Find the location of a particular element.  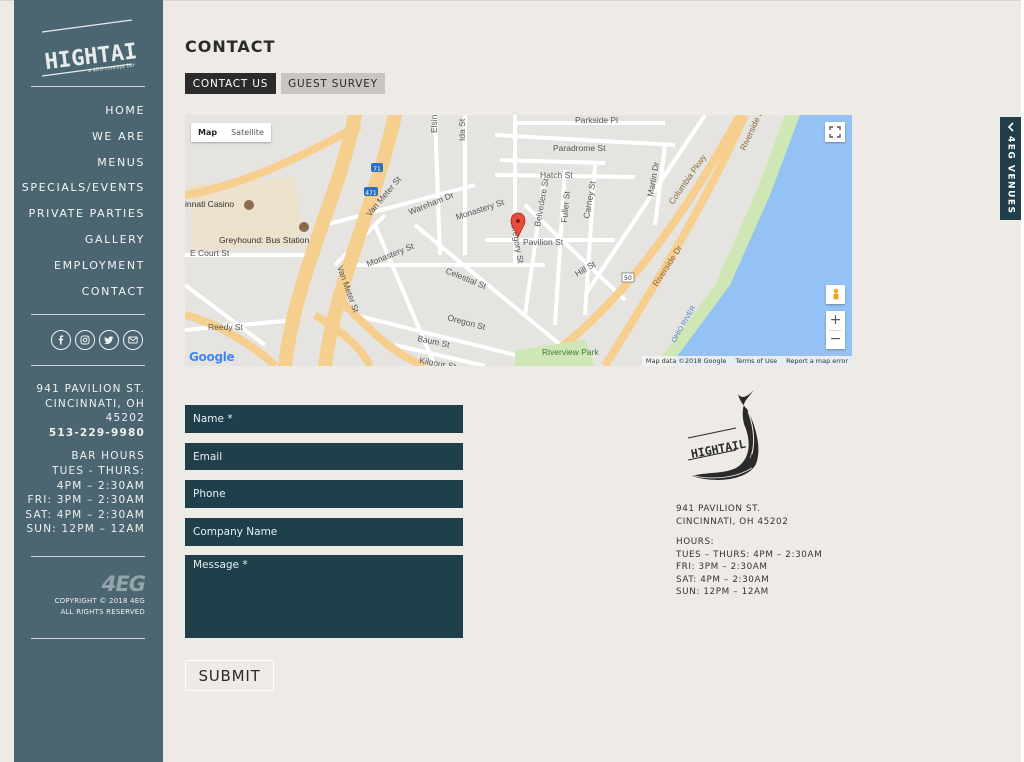

social-links is located at coordinates (97, 340).